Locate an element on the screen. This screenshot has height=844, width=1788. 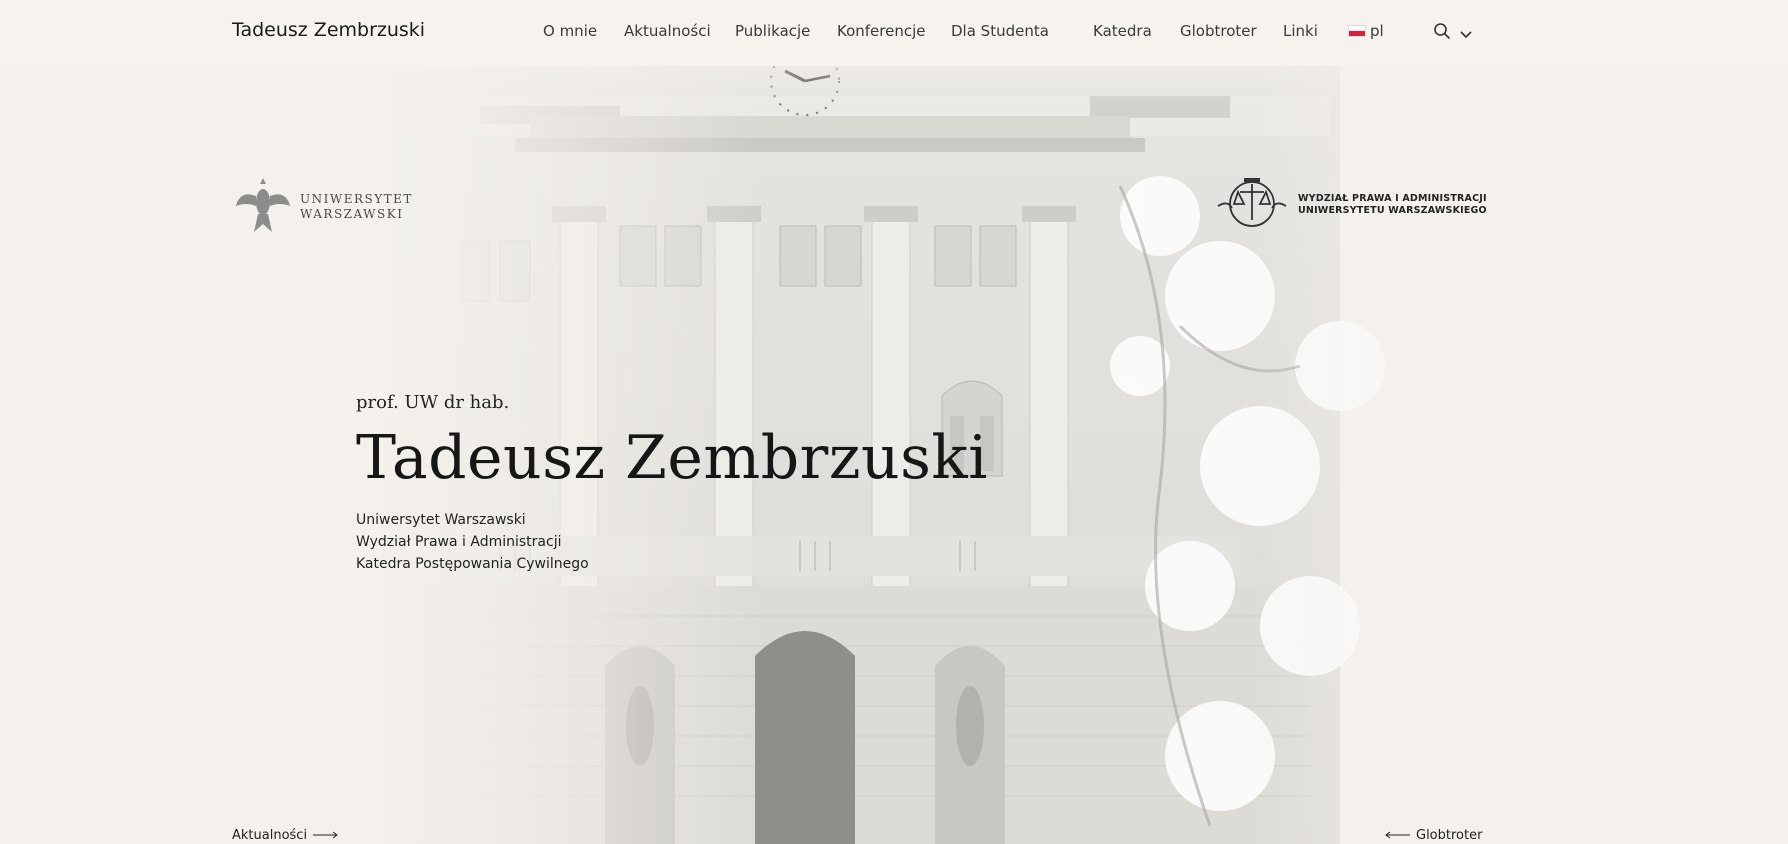
language-label: pl is located at coordinates (1377, 31).